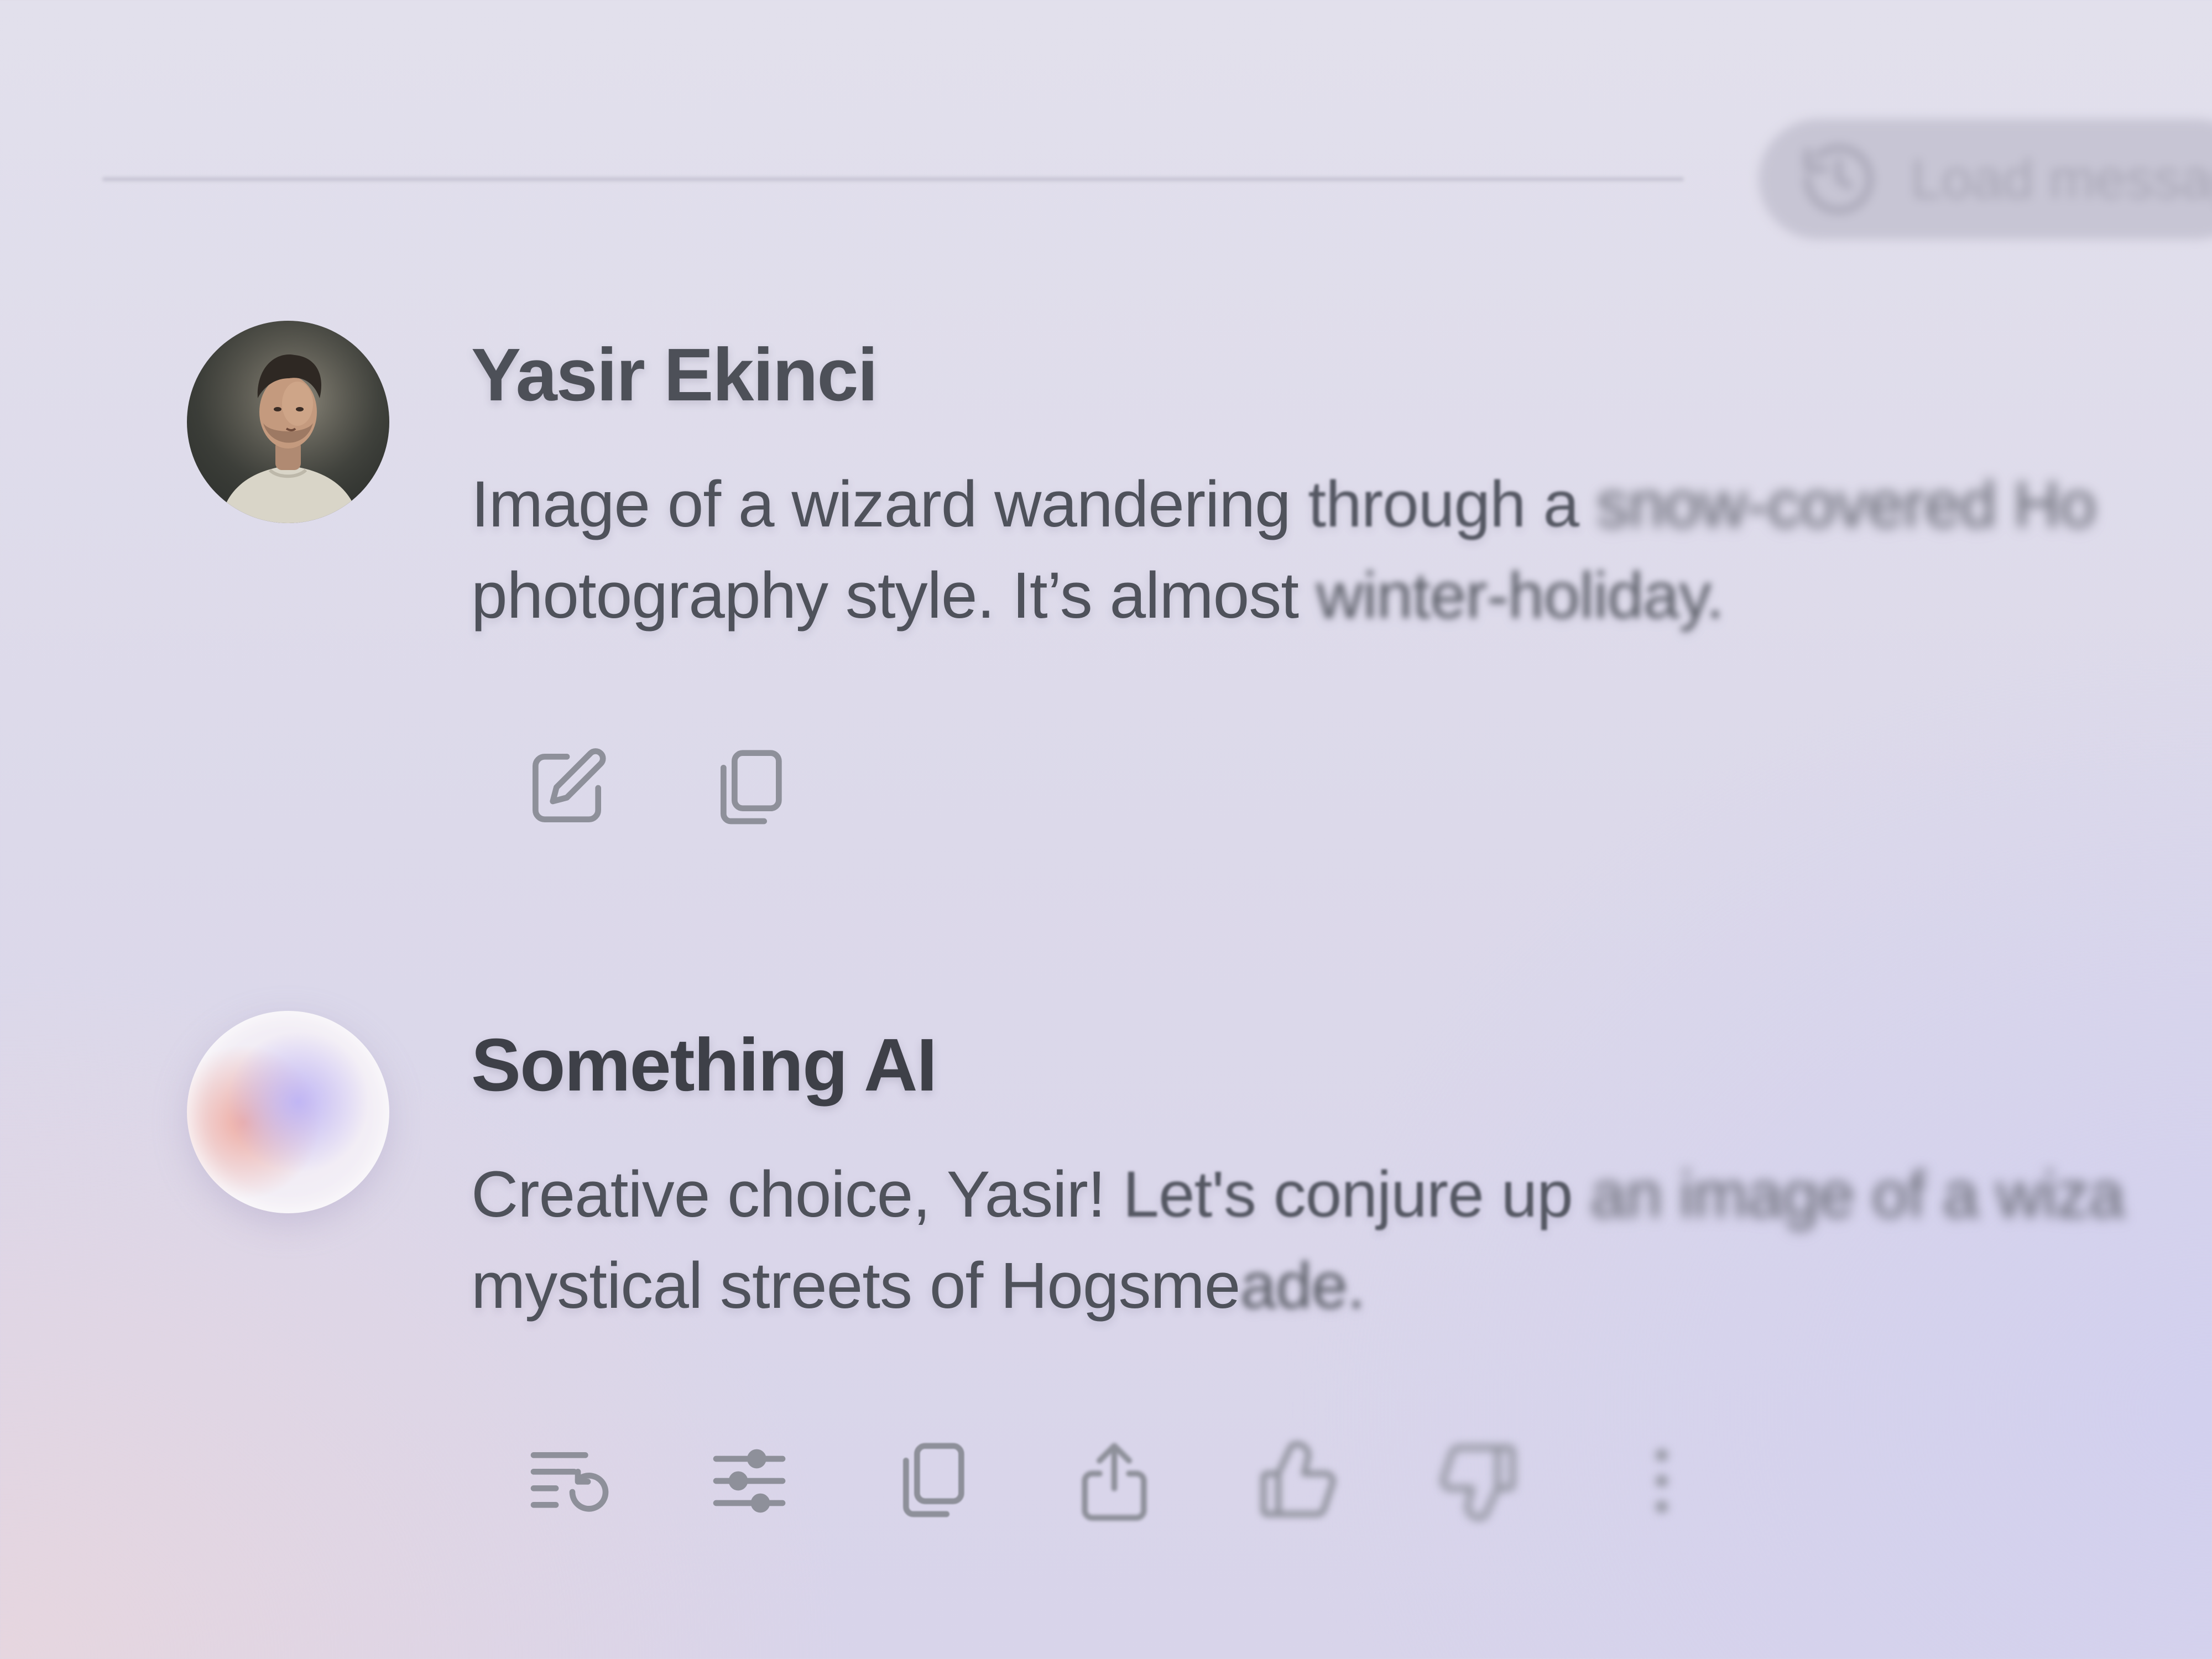  I want to click on sender-name: Something AI, so click(704, 1065).